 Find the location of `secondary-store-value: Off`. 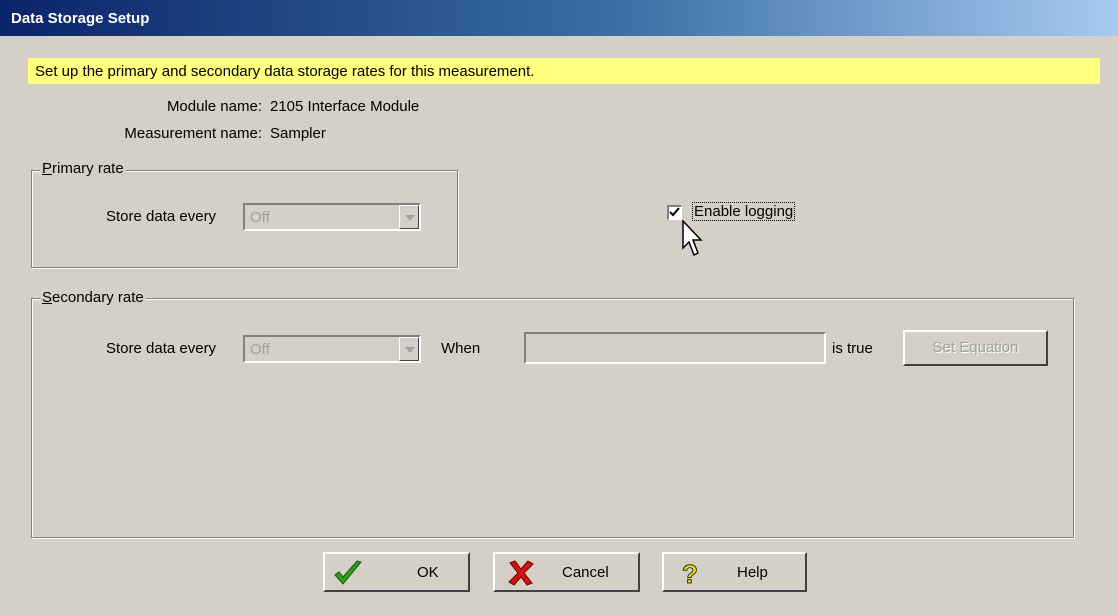

secondary-store-value: Off is located at coordinates (260, 349).